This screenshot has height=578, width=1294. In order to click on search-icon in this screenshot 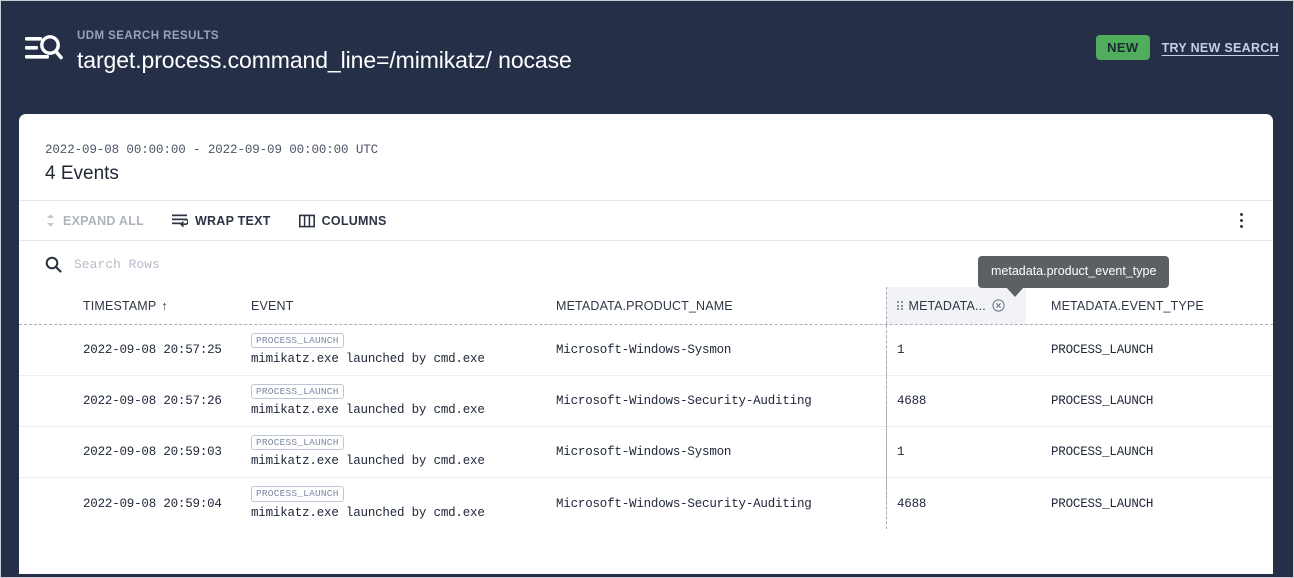, I will do `click(53, 264)`.